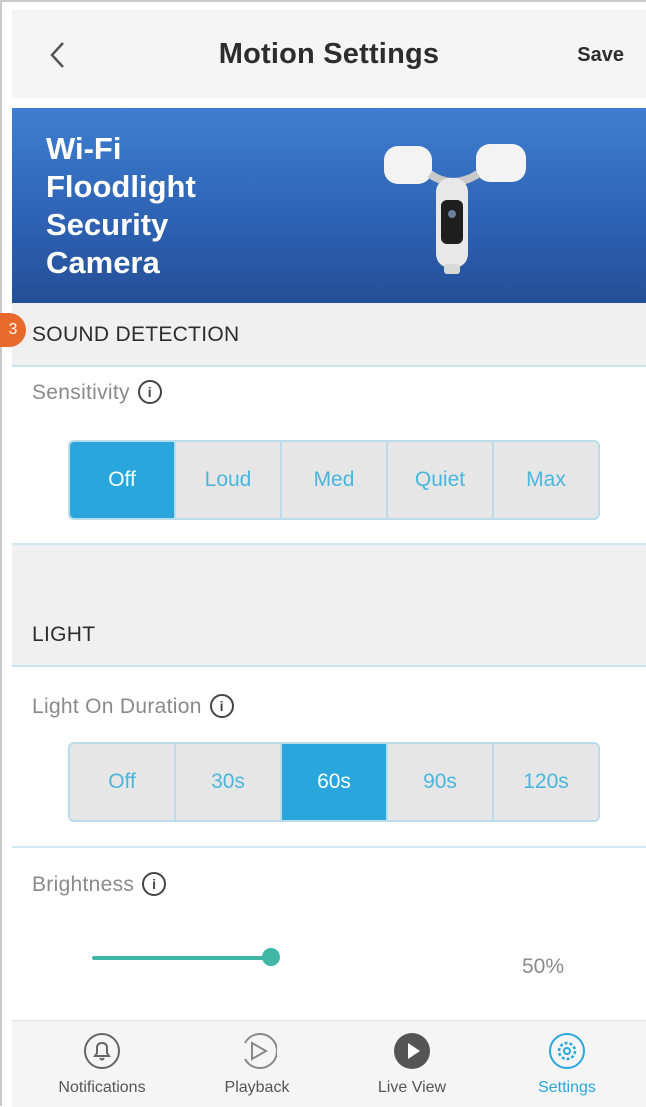 The width and height of the screenshot is (646, 1107). I want to click on light-duration-info-icon: i, so click(221, 706).